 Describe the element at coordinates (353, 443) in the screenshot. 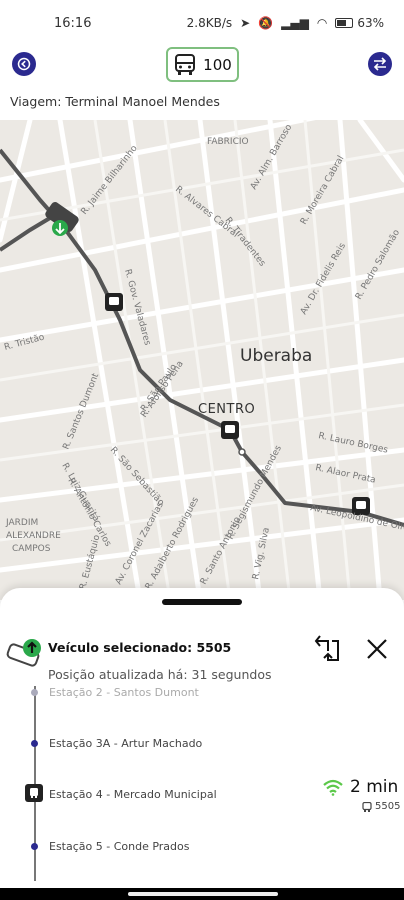

I see `street-label: R. Lauro Borges` at that location.